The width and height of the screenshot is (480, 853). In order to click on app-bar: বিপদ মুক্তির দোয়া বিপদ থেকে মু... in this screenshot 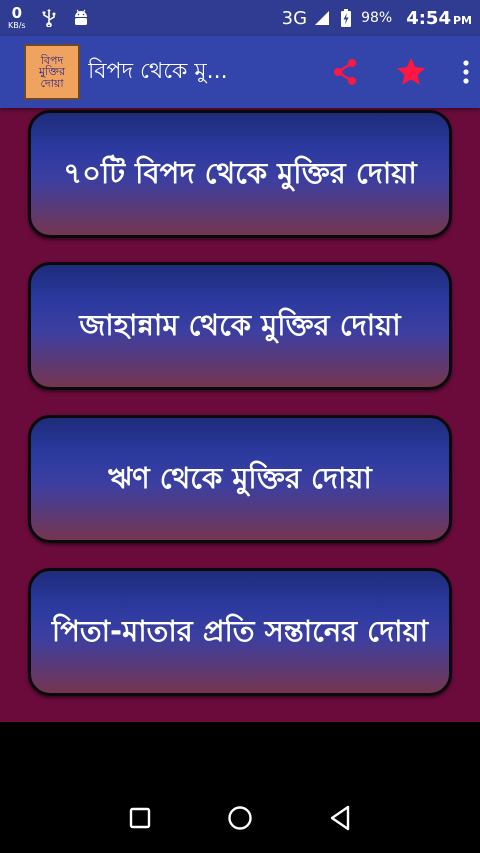, I will do `click(240, 72)`.